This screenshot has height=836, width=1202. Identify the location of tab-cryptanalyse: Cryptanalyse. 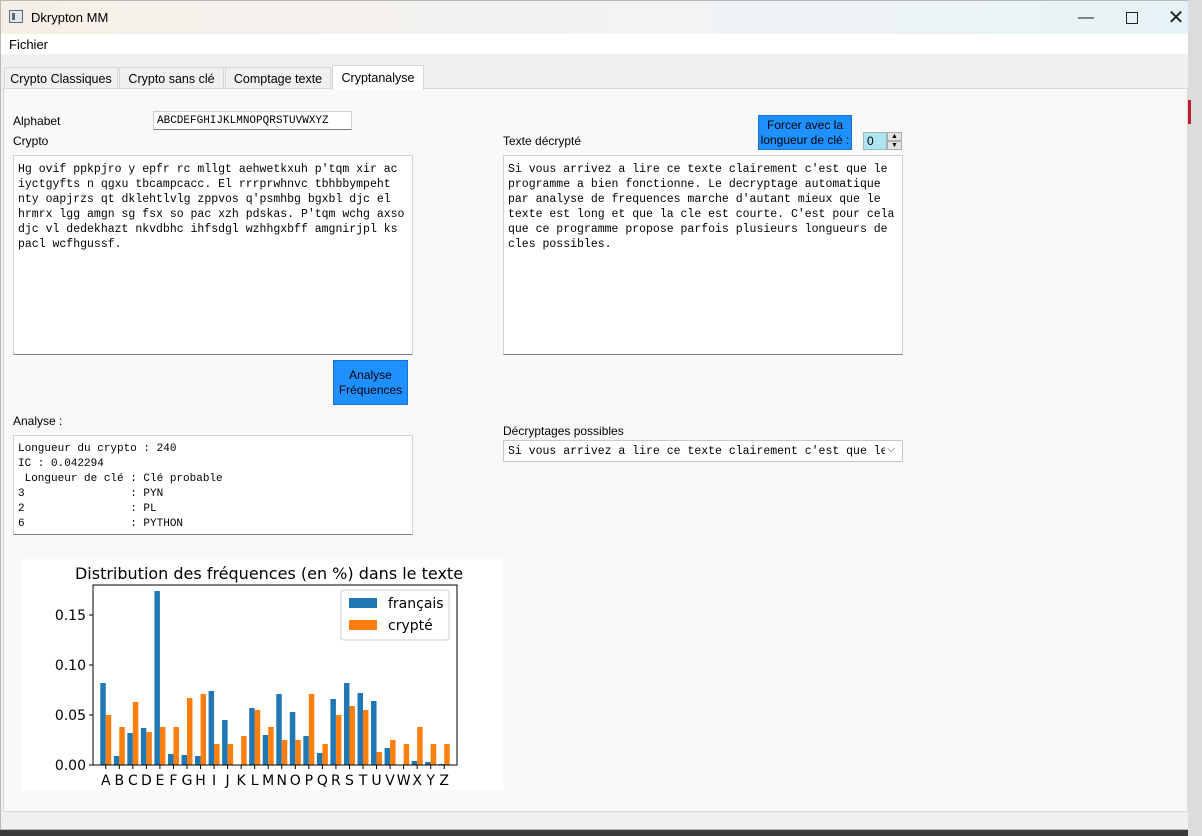
(378, 77).